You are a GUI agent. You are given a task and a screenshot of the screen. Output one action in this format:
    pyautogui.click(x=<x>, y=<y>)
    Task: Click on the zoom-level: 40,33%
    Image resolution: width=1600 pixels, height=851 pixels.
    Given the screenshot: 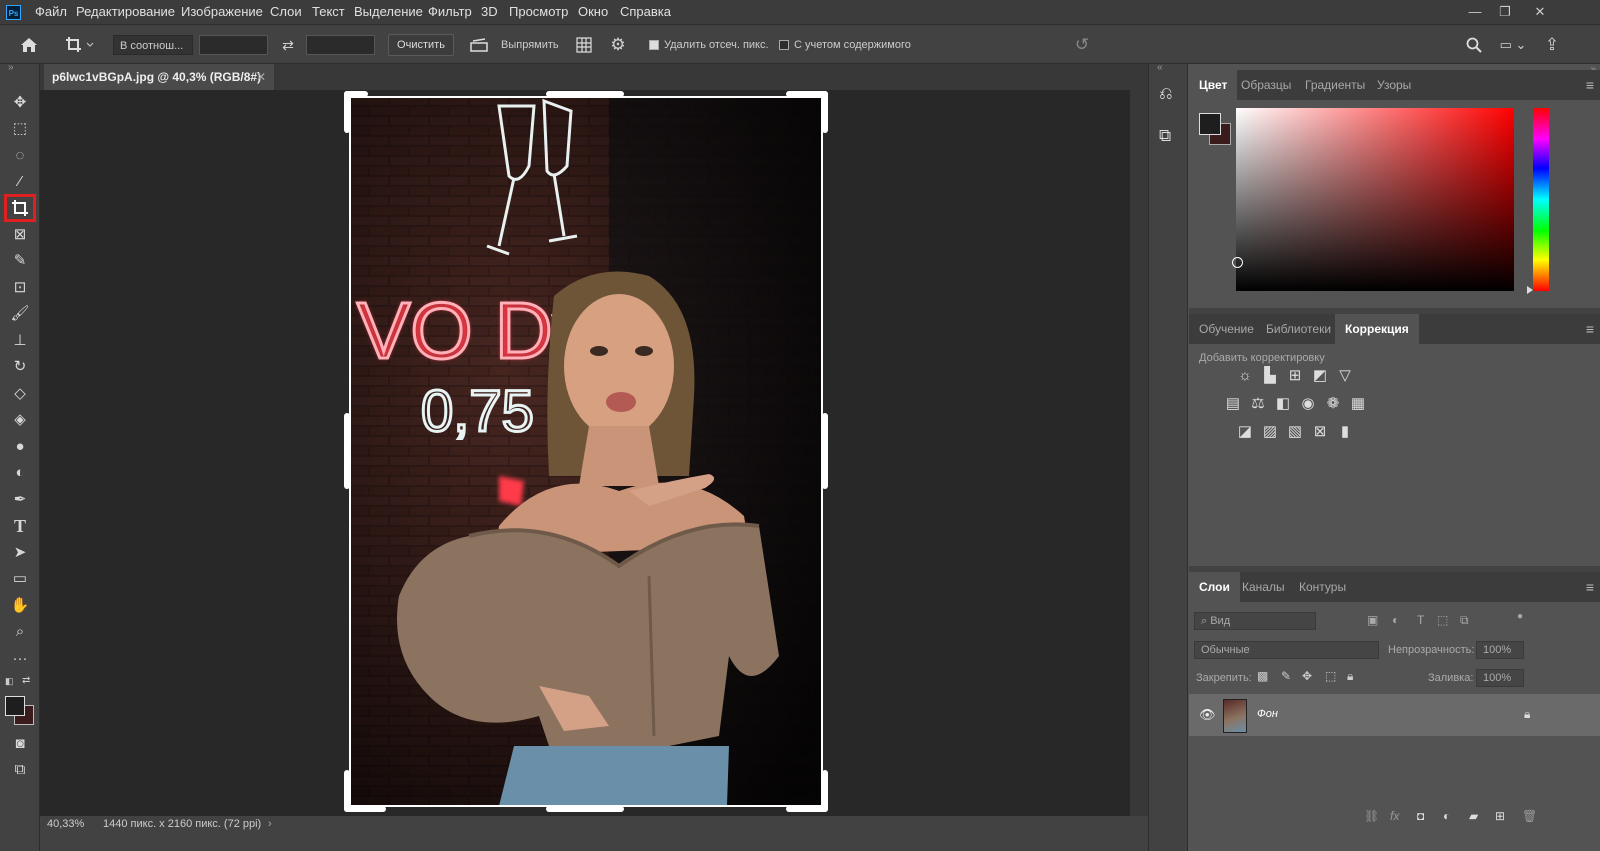 What is the action you would take?
    pyautogui.click(x=65, y=824)
    